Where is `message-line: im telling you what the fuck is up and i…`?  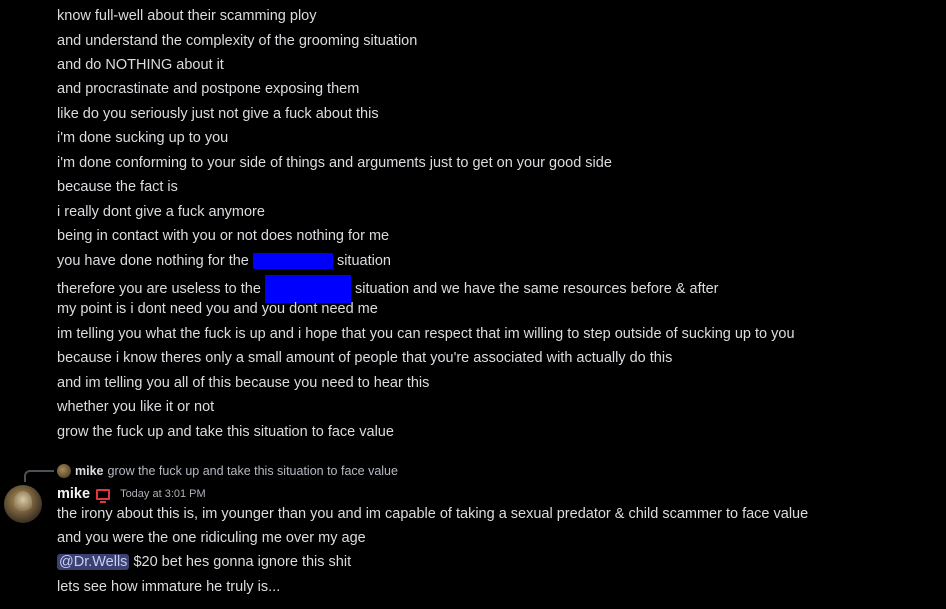
message-line: im telling you what the fuck is up and i… is located at coordinates (426, 334).